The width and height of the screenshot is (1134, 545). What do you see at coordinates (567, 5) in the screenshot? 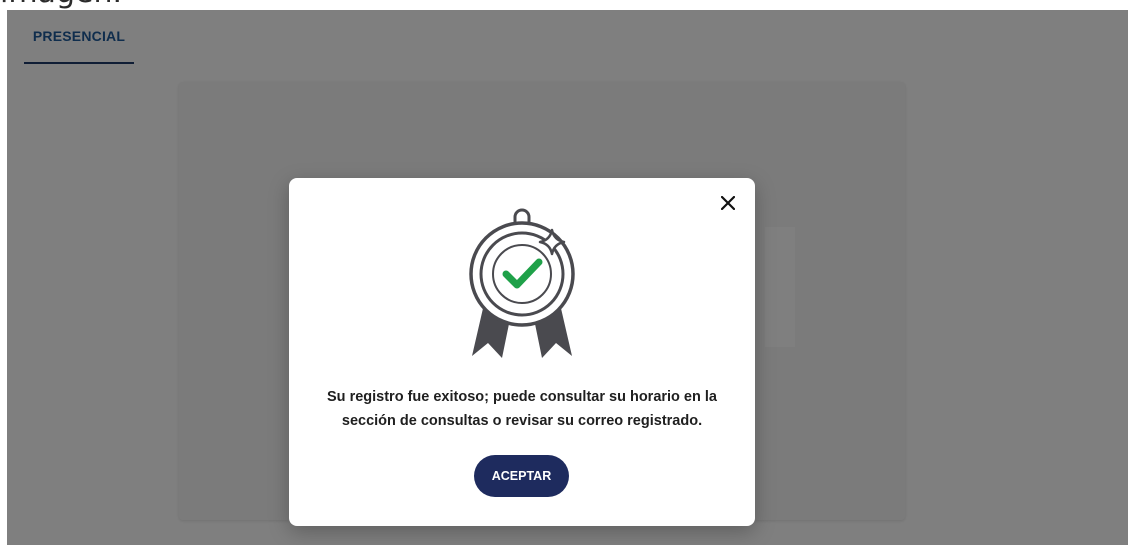
I see `top-strip: imagen.` at bounding box center [567, 5].